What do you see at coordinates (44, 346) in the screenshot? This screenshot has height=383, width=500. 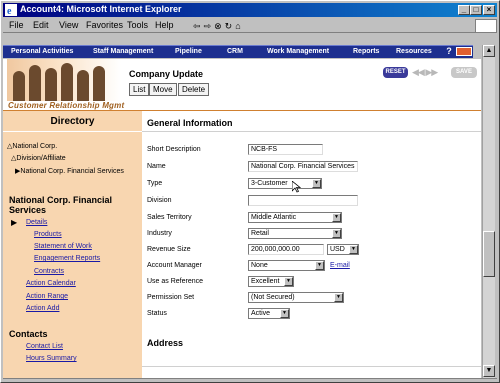 I see `link-contact-list: Contact List` at bounding box center [44, 346].